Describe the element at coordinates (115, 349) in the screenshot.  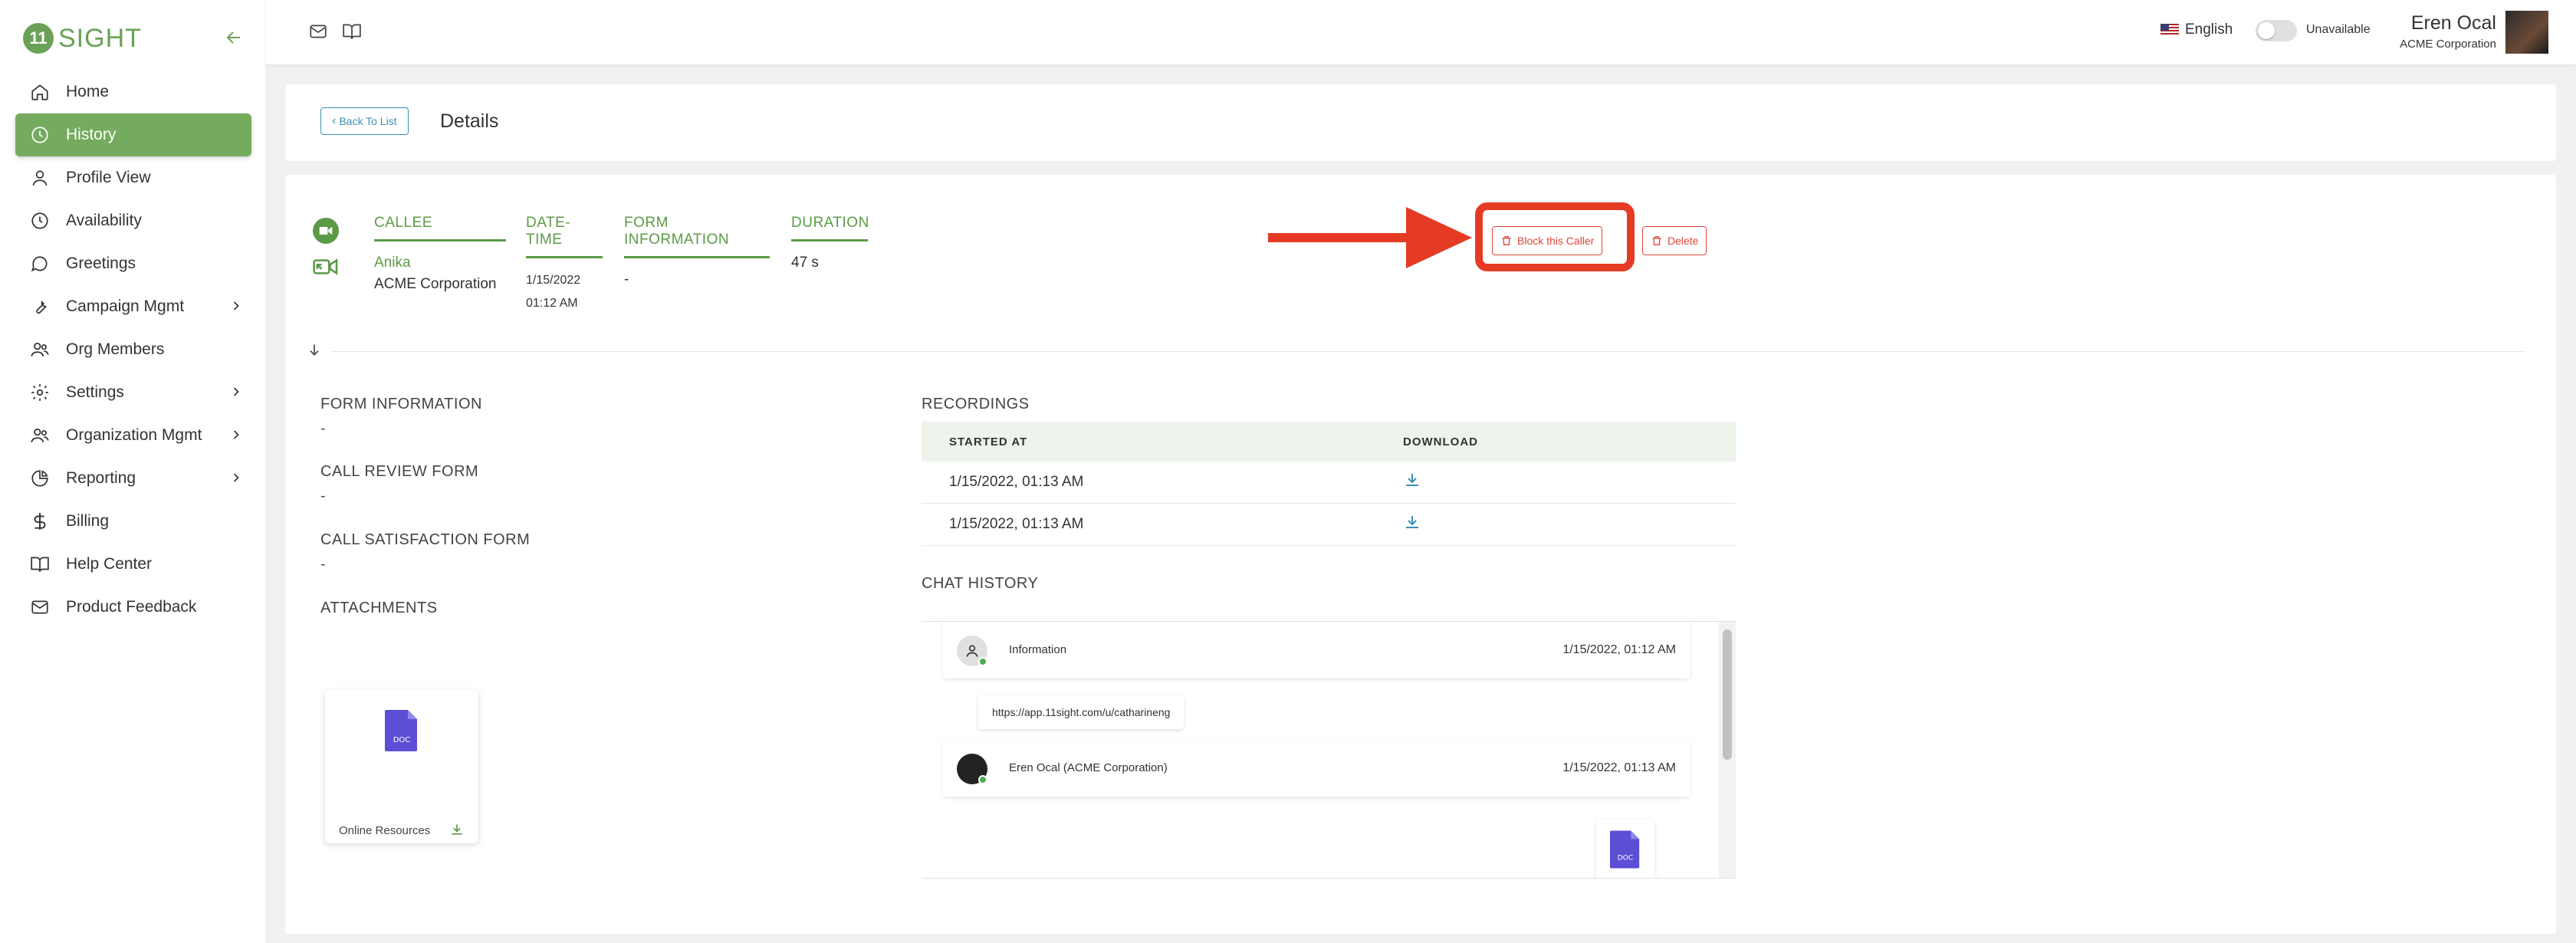
I see `sidebar-item-label: Org Members` at that location.